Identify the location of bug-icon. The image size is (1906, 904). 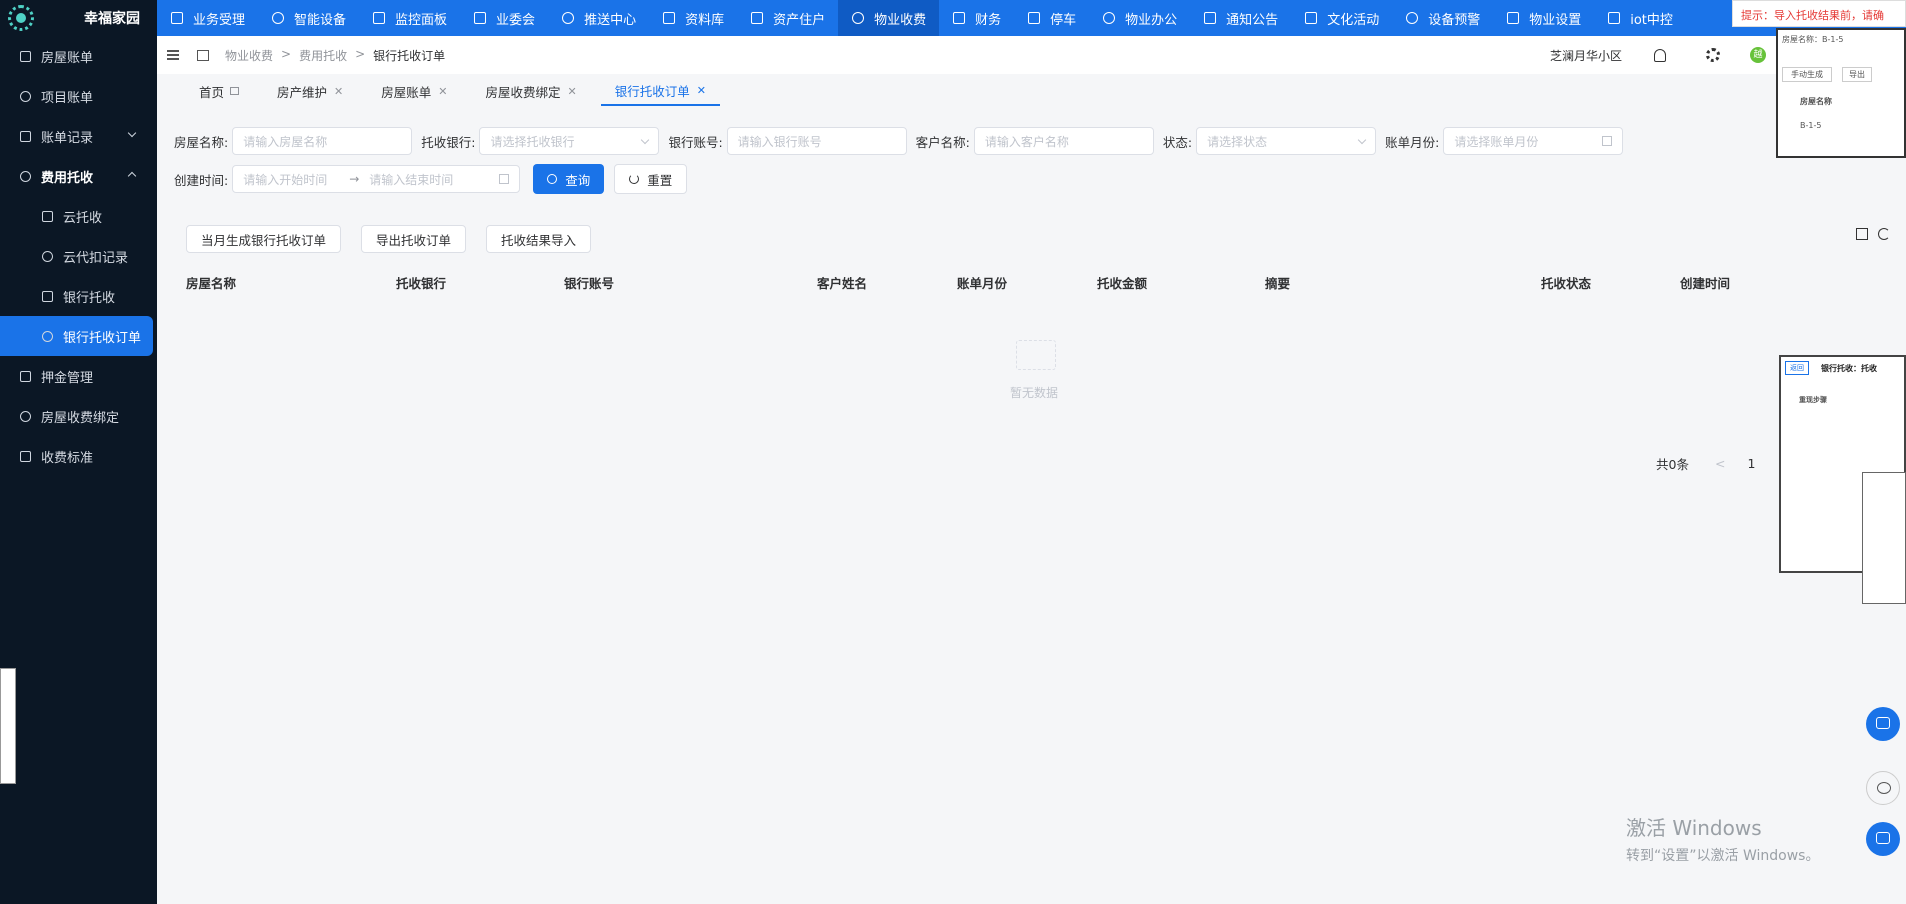
(1883, 838).